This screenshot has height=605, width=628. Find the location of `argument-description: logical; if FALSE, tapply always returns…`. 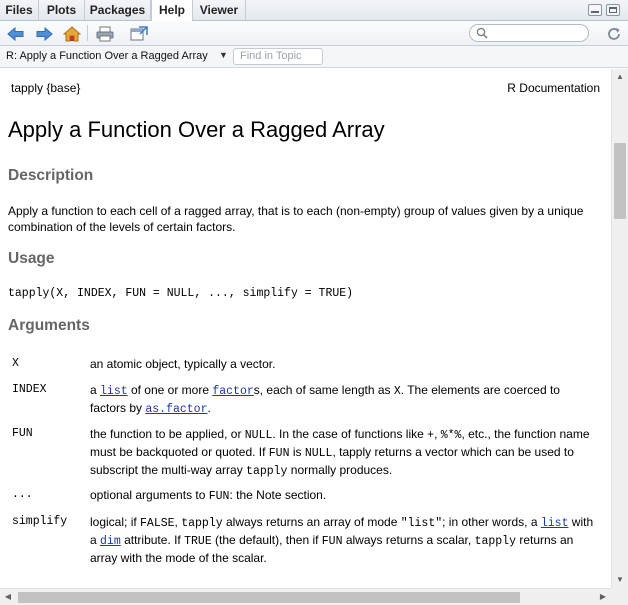

argument-description: logical; if FALSE, tapply always returns… is located at coordinates (344, 540).